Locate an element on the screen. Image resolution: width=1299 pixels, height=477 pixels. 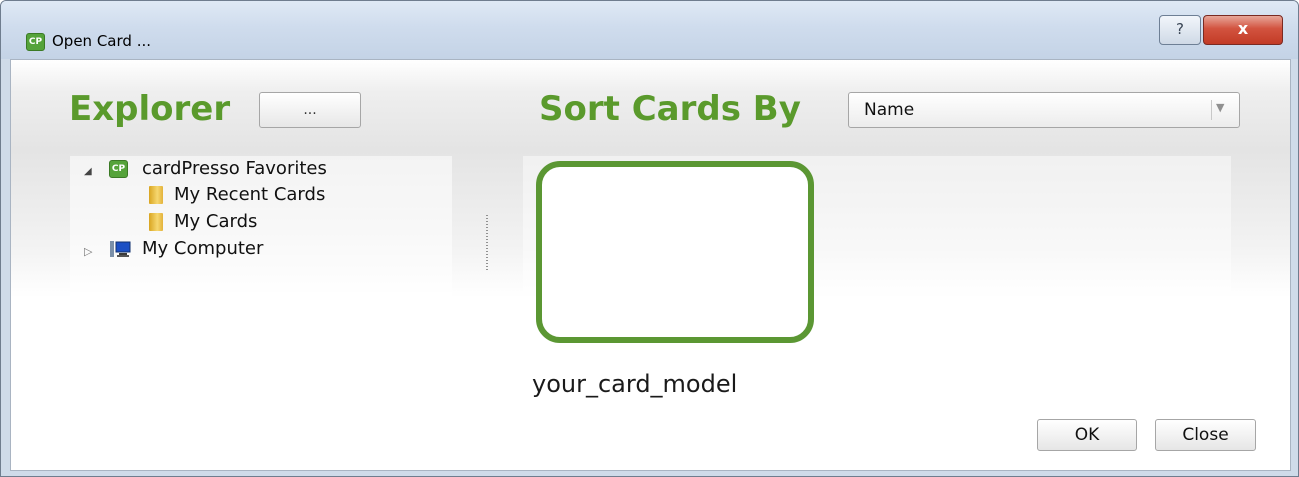
tree-item-my-computer: My Computer is located at coordinates (202, 248).